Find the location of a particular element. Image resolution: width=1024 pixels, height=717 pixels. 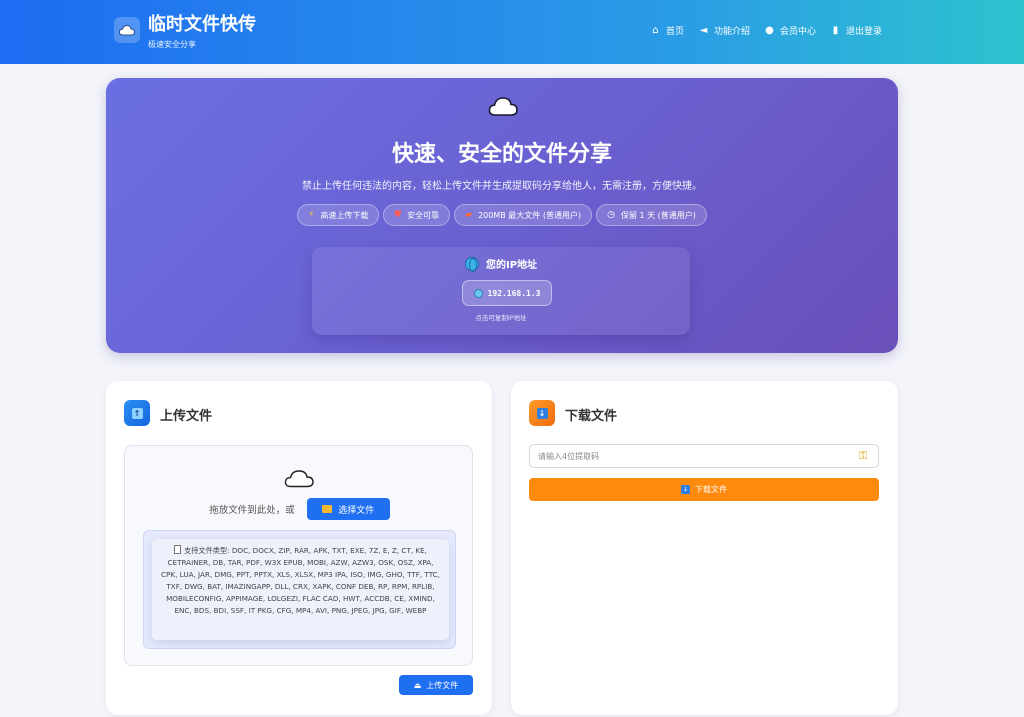

ip-heading: 您的IP地址 is located at coordinates (501, 264).